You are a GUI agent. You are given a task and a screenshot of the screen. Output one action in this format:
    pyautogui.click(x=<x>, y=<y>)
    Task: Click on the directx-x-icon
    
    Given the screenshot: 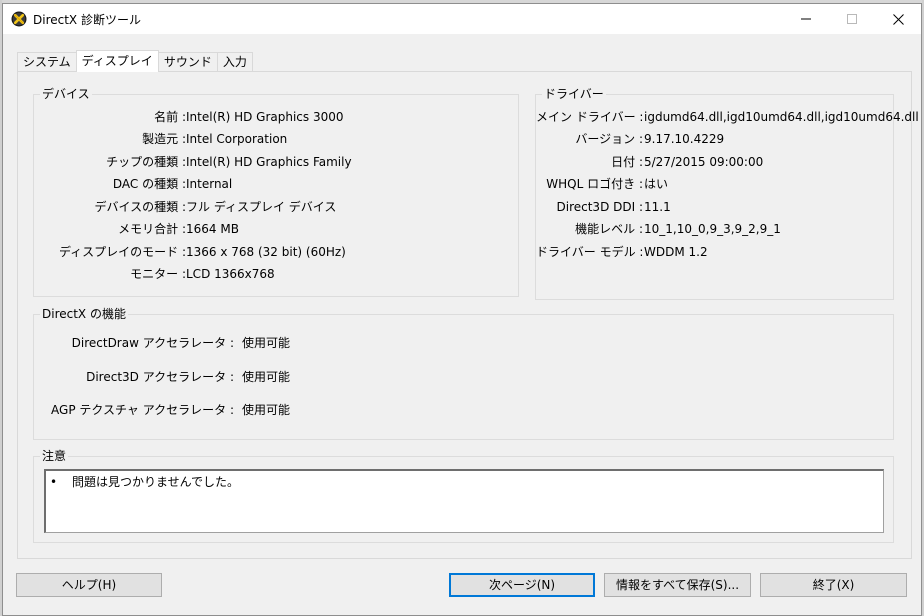 What is the action you would take?
    pyautogui.click(x=19, y=19)
    